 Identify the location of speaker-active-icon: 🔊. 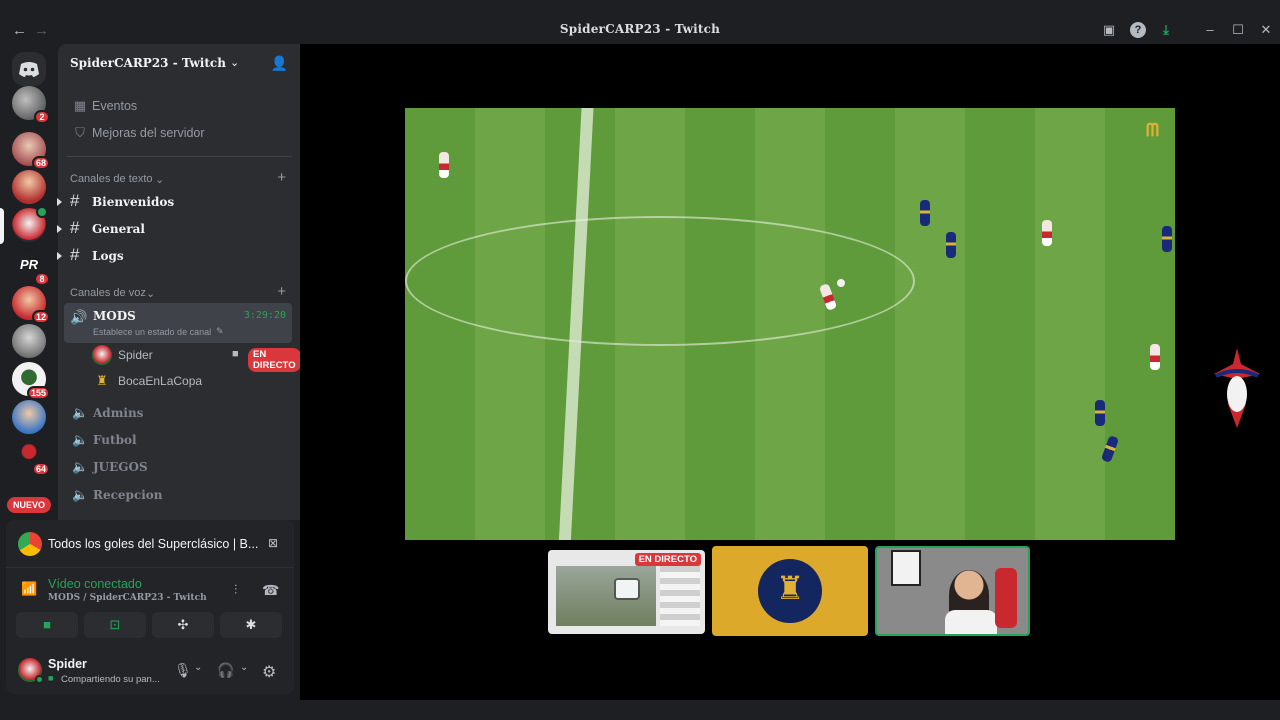
(79, 317).